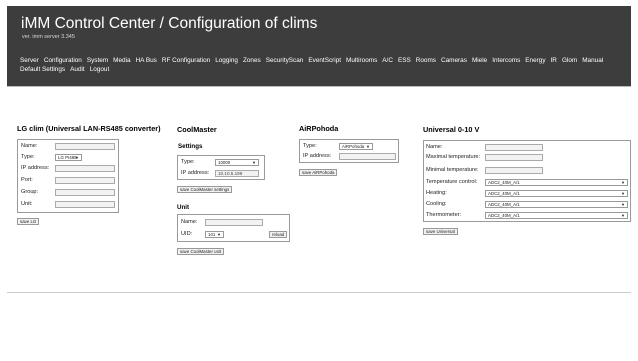 Image resolution: width=638 pixels, height=361 pixels. I want to click on menu-item-miele: Miele, so click(479, 60).